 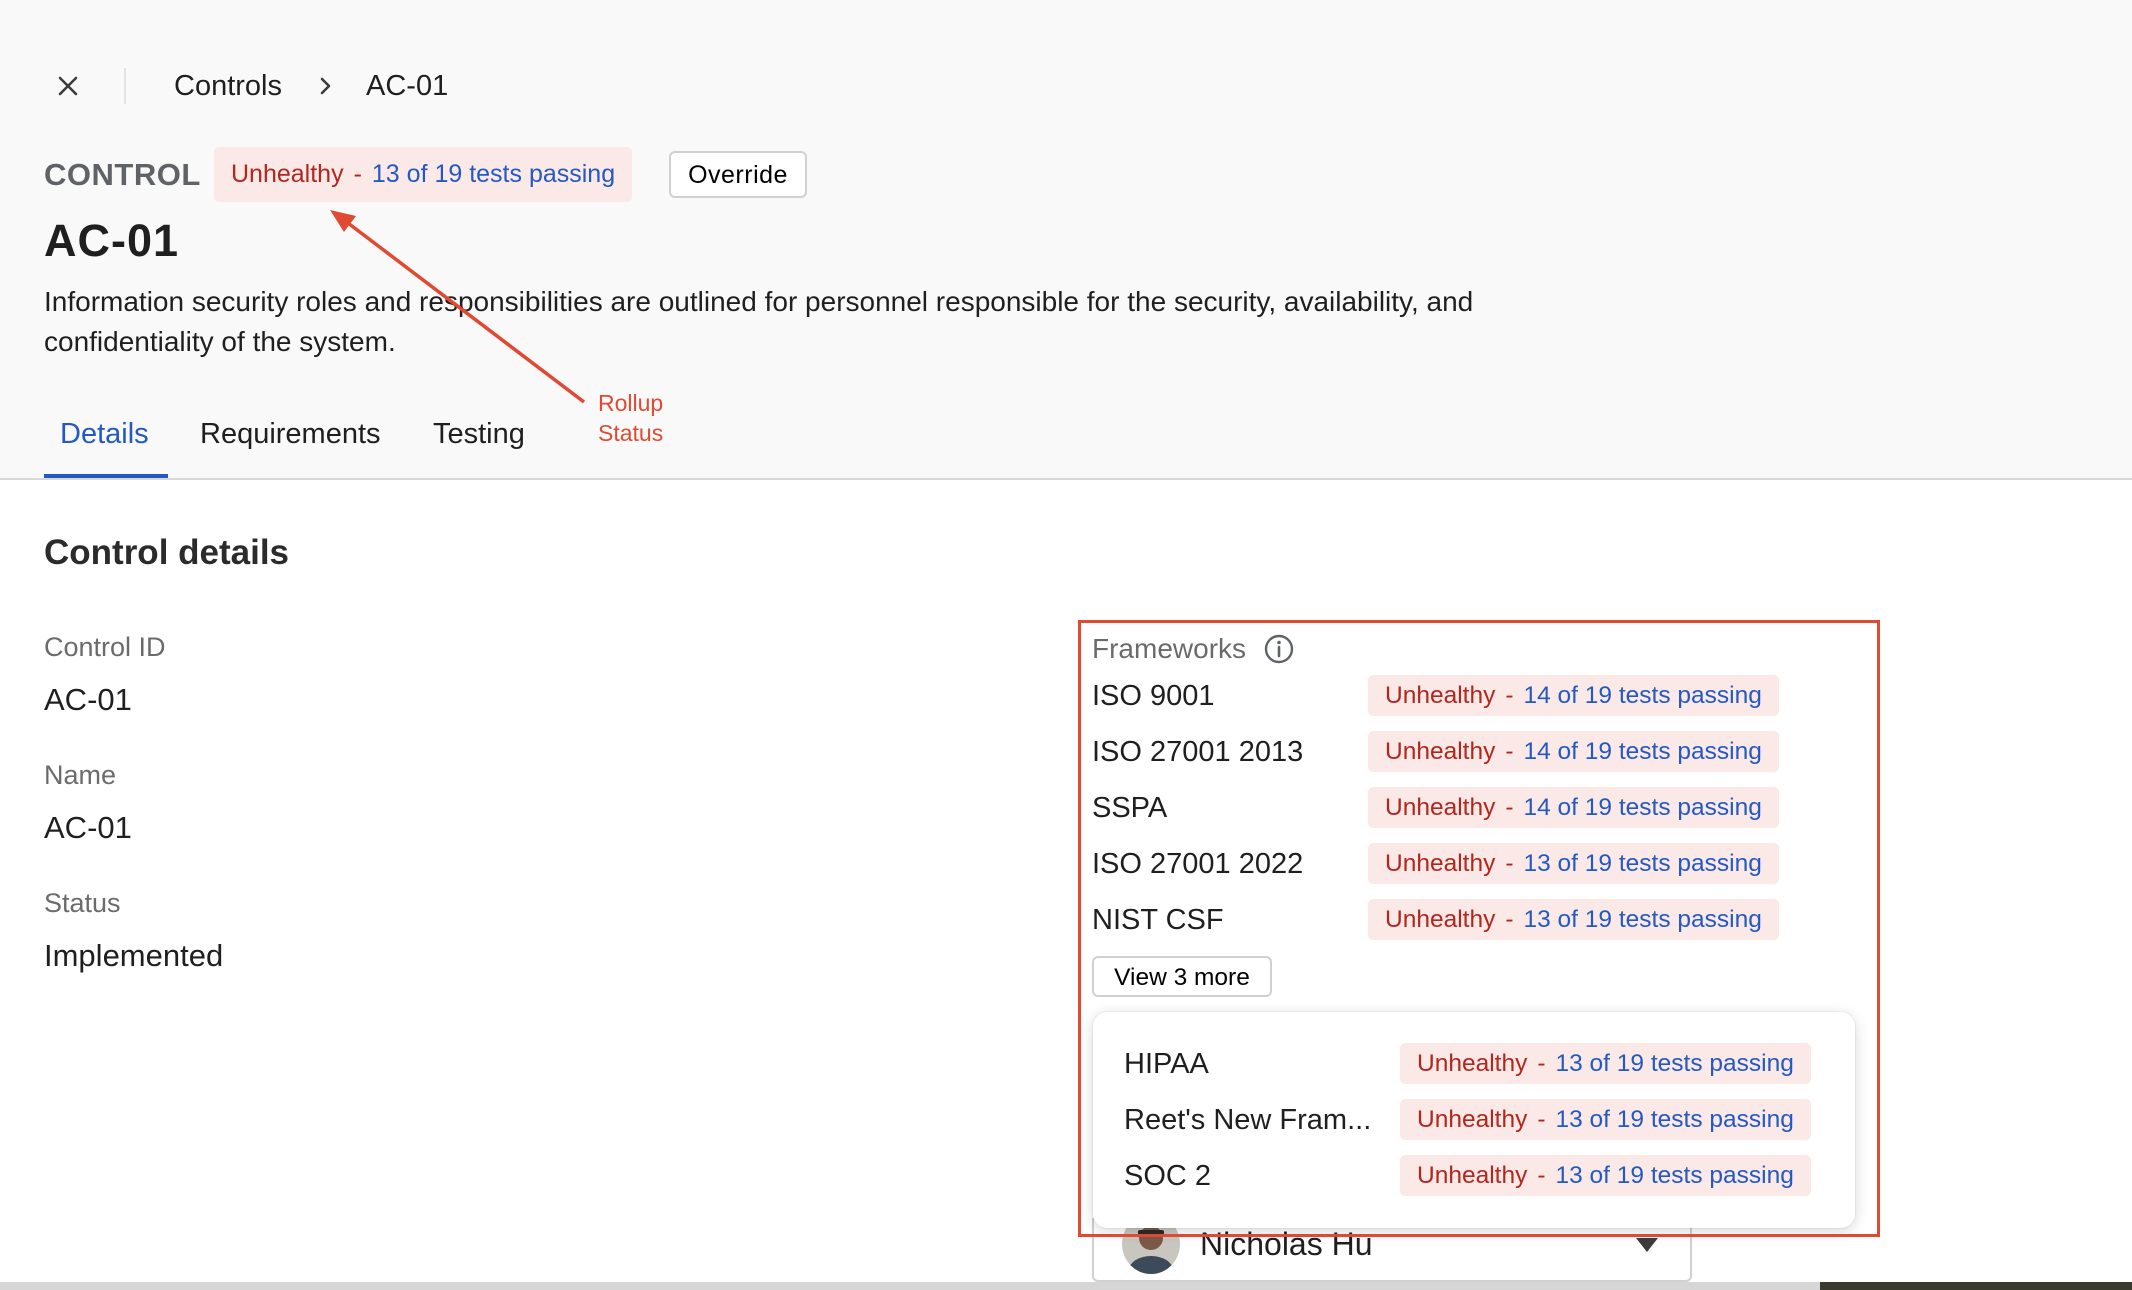 What do you see at coordinates (1198, 752) in the screenshot?
I see `framework-name: ISO 27001 2013` at bounding box center [1198, 752].